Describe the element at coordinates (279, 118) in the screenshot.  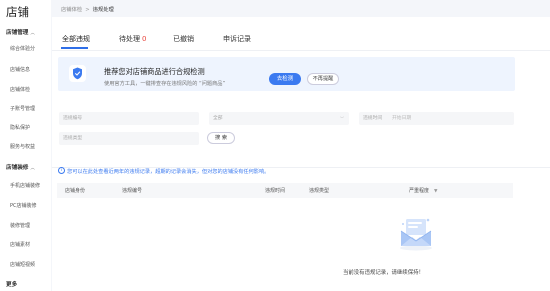
I see `type-select: 全部 ﹀` at that location.